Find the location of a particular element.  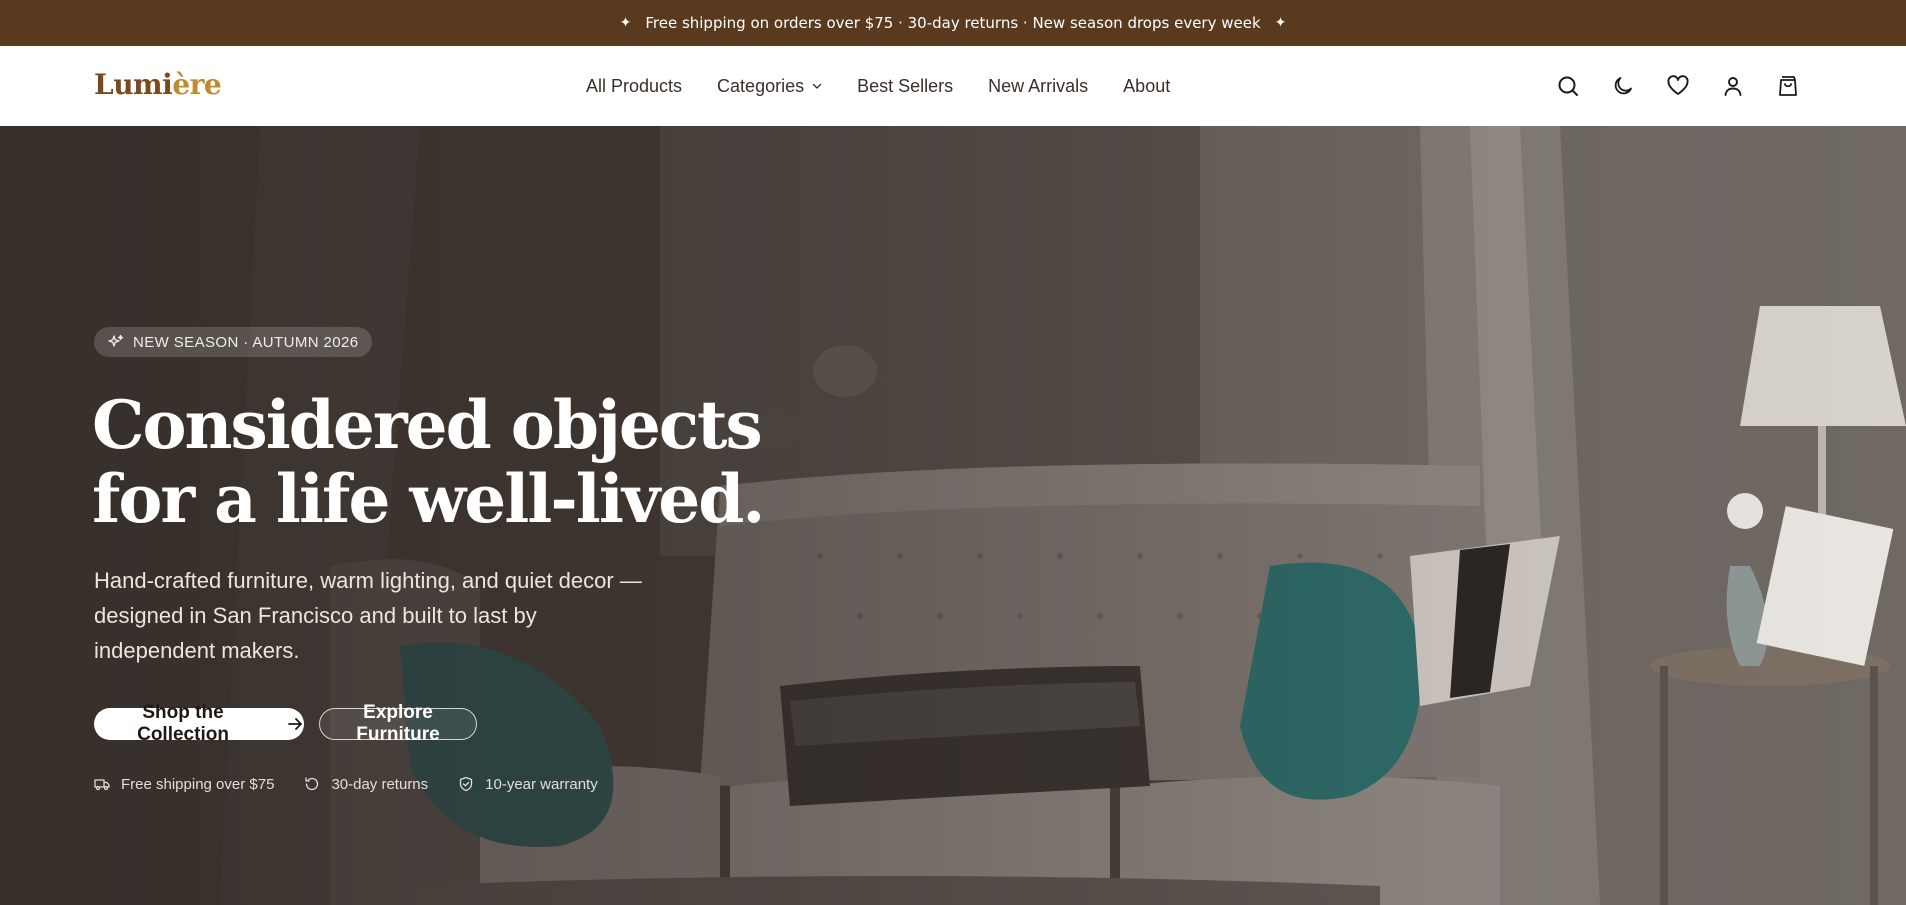

moon-icon is located at coordinates (1623, 86).